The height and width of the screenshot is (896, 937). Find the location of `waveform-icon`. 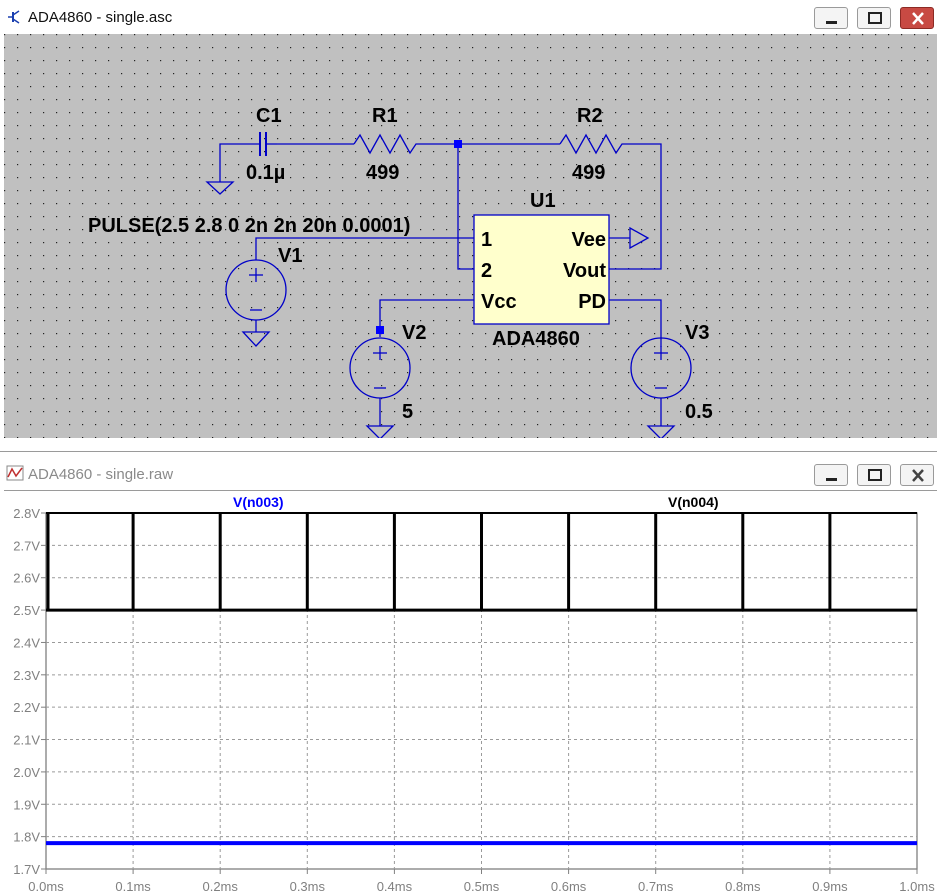

waveform-icon is located at coordinates (15, 473).